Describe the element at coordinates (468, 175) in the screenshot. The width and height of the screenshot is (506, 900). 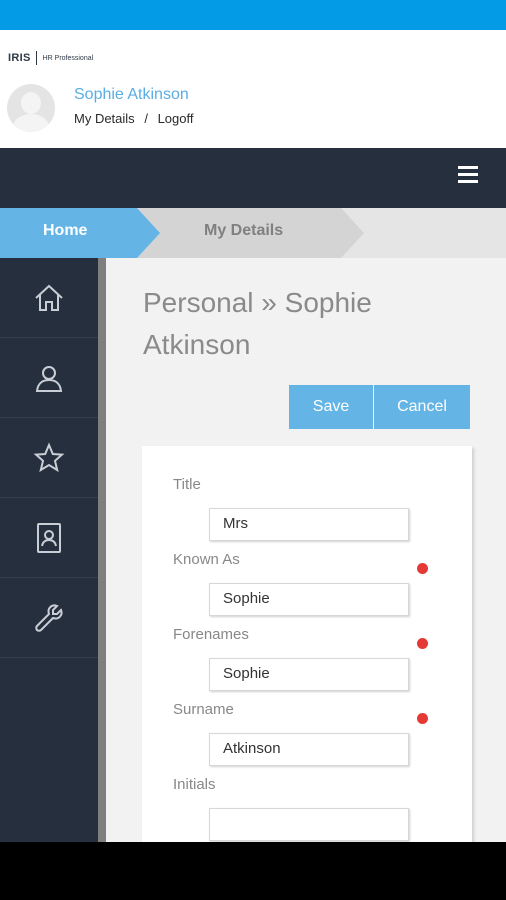
I see `hamburger-menu-icon` at that location.